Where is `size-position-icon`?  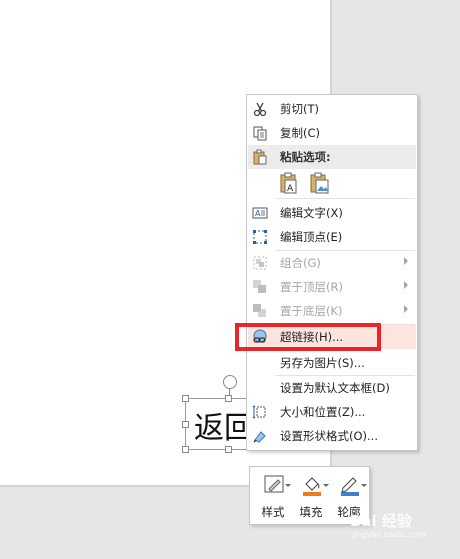 size-position-icon is located at coordinates (259, 412).